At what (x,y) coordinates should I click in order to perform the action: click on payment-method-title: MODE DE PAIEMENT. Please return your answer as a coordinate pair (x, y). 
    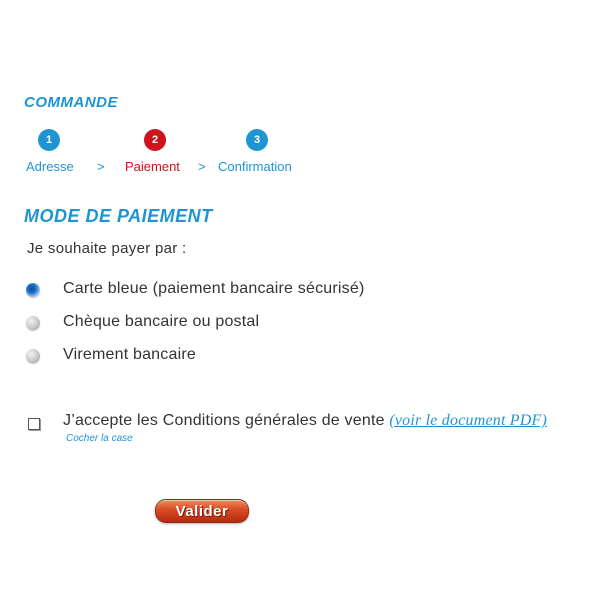
    Looking at the image, I should click on (118, 216).